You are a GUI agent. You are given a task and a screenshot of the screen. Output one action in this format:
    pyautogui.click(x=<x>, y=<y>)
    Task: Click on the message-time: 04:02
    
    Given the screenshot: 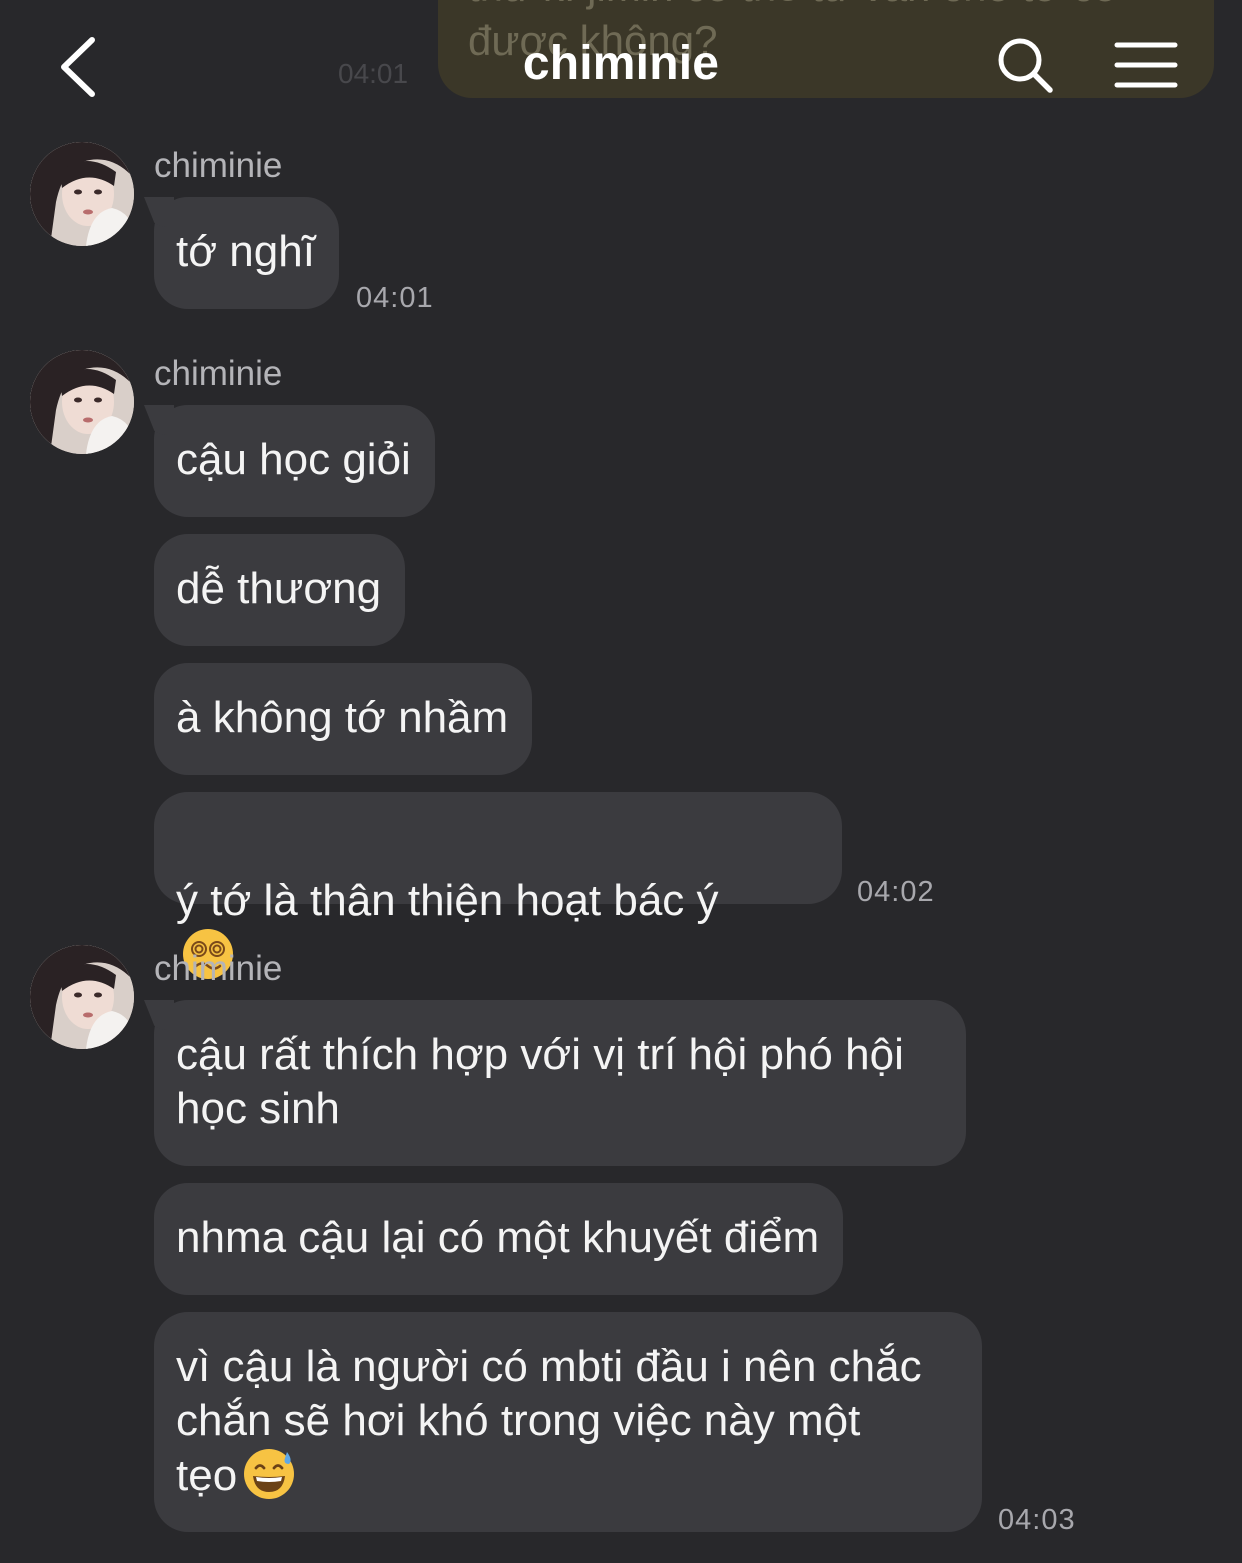 What is the action you would take?
    pyautogui.click(x=896, y=892)
    